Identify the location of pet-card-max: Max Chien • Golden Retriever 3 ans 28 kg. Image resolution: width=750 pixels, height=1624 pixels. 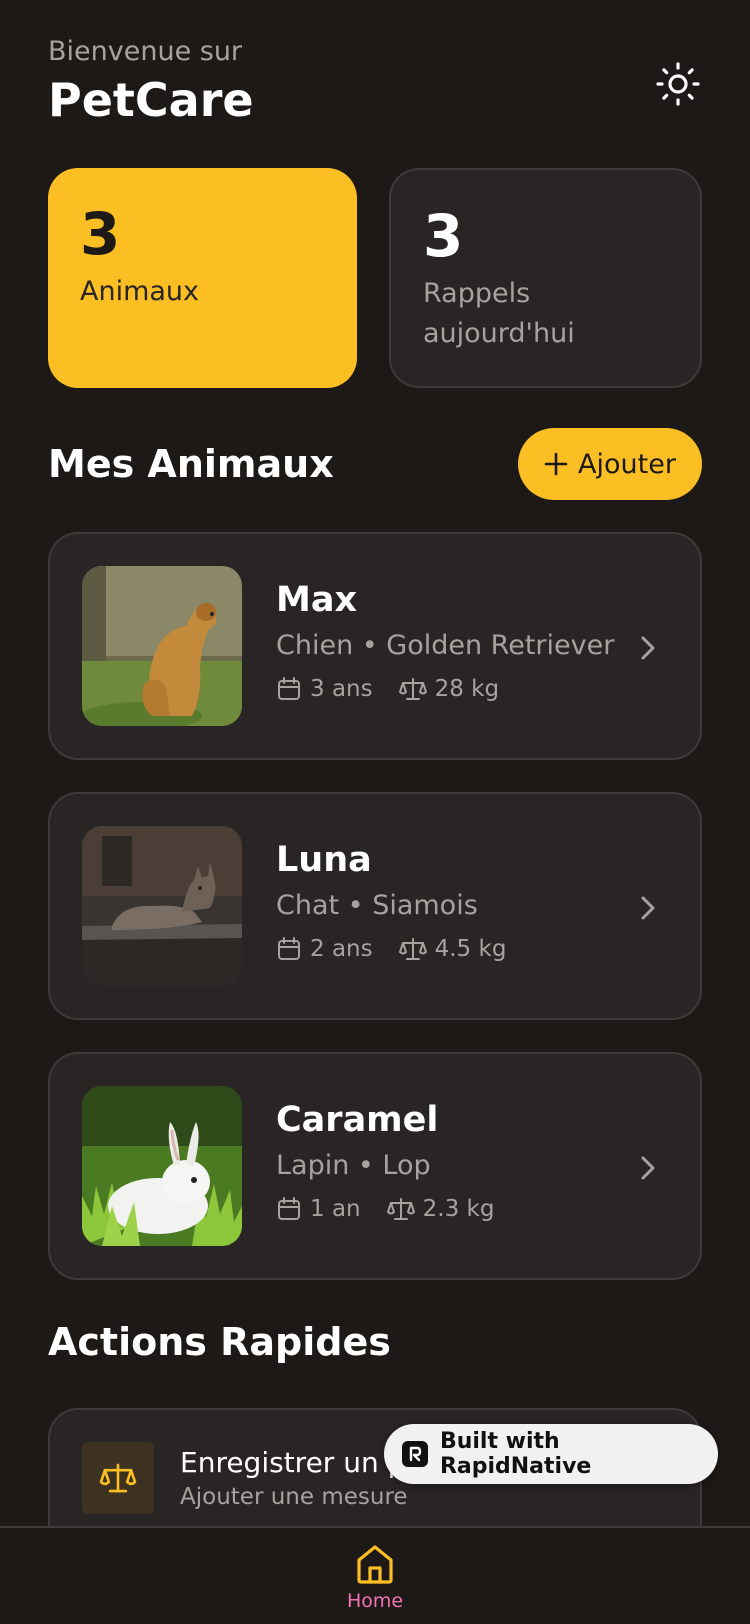
(375, 646).